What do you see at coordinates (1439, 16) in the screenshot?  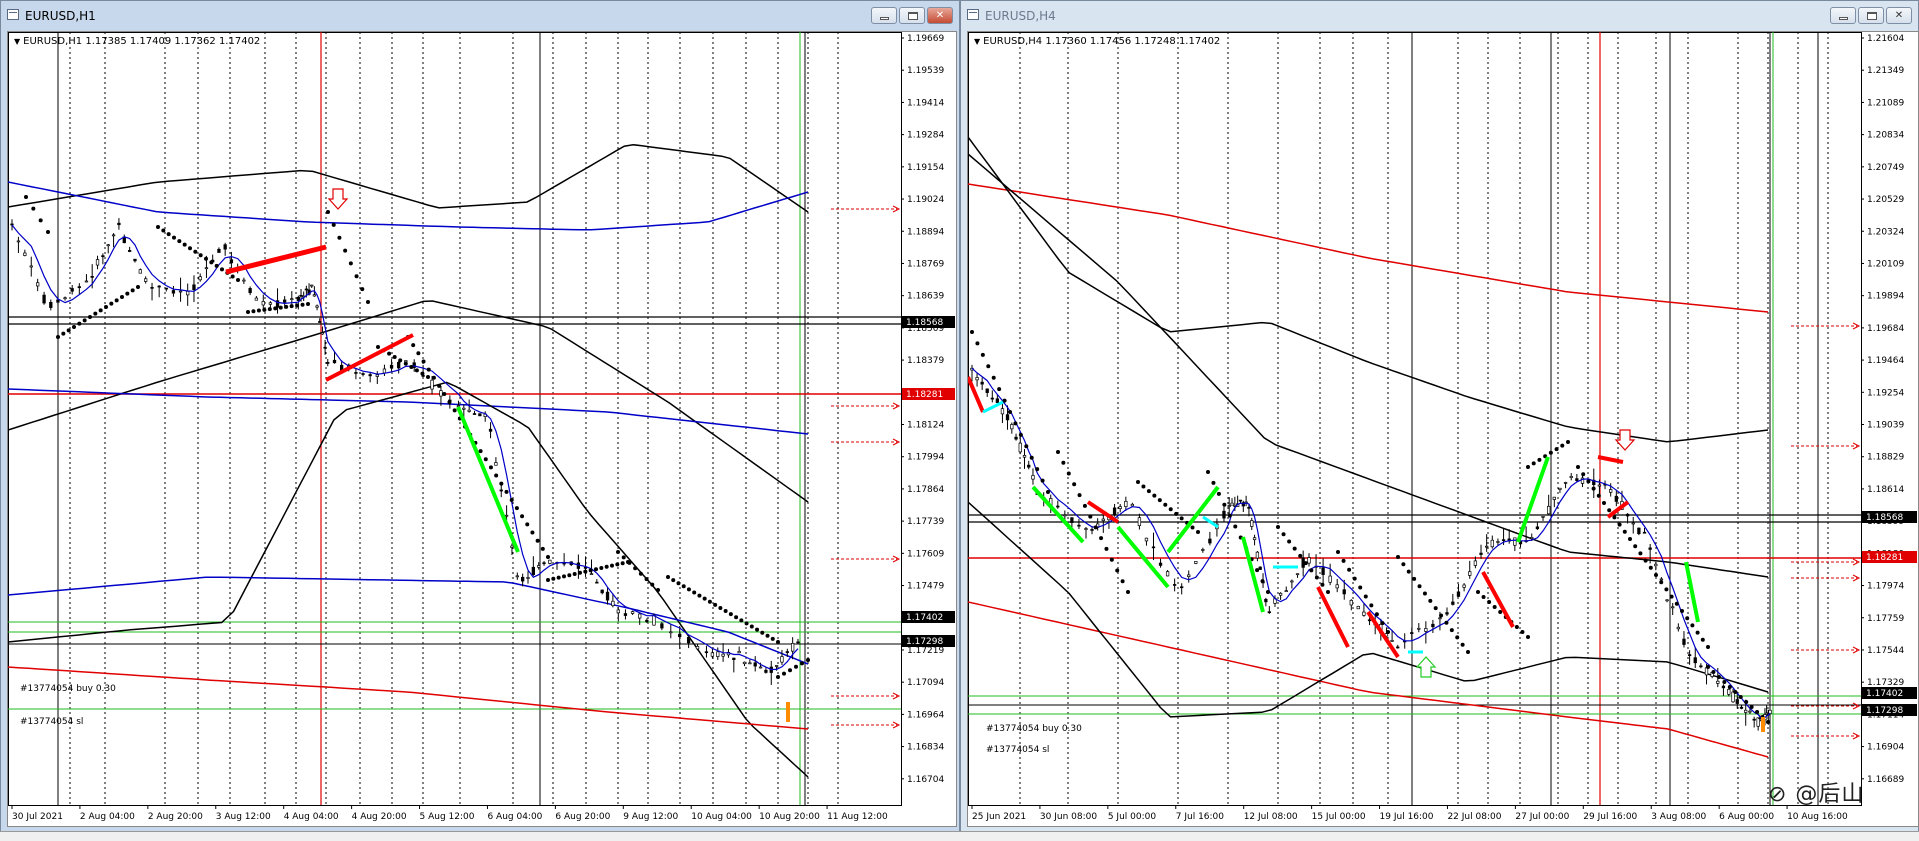 I see `window-titlebar: EURUSD,H4 ✕` at bounding box center [1439, 16].